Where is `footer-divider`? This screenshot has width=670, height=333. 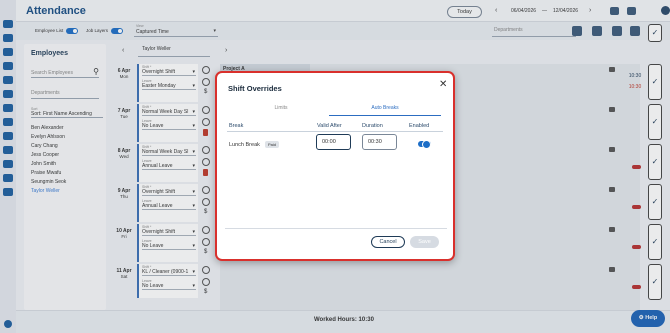
footer-divider is located at coordinates (336, 228).